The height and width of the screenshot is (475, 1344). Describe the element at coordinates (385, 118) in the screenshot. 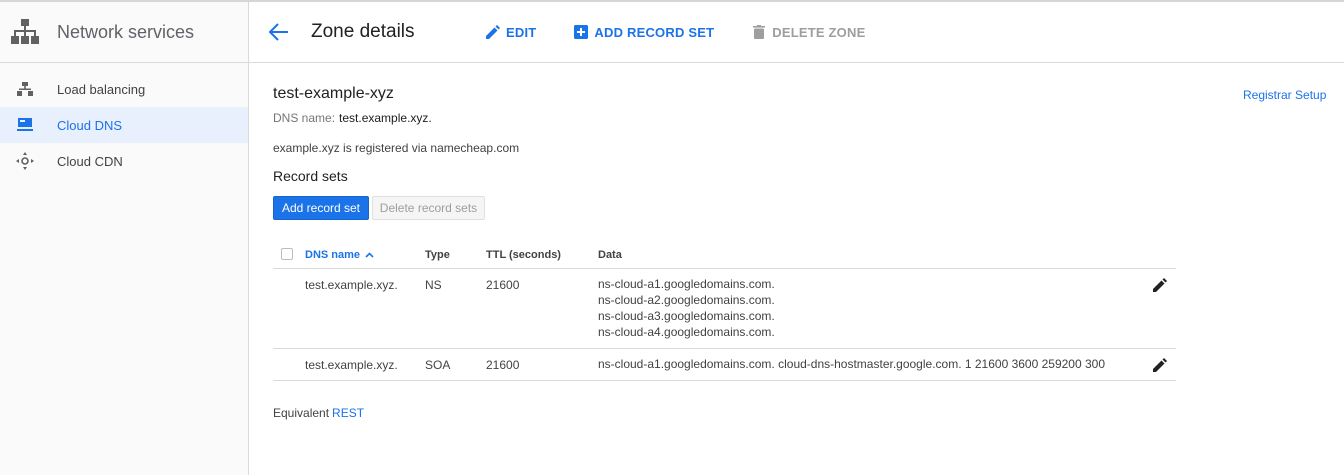

I see `dns-name-value: test.example.xyz.` at that location.